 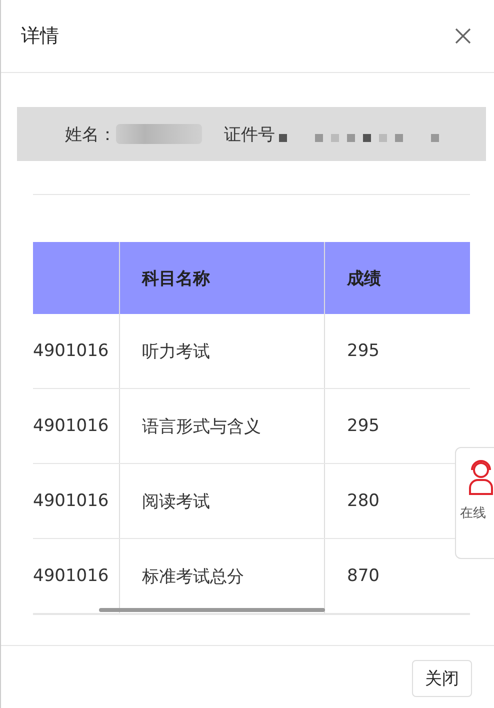 I want to click on table-cell-text: 听力考试, so click(x=176, y=351).